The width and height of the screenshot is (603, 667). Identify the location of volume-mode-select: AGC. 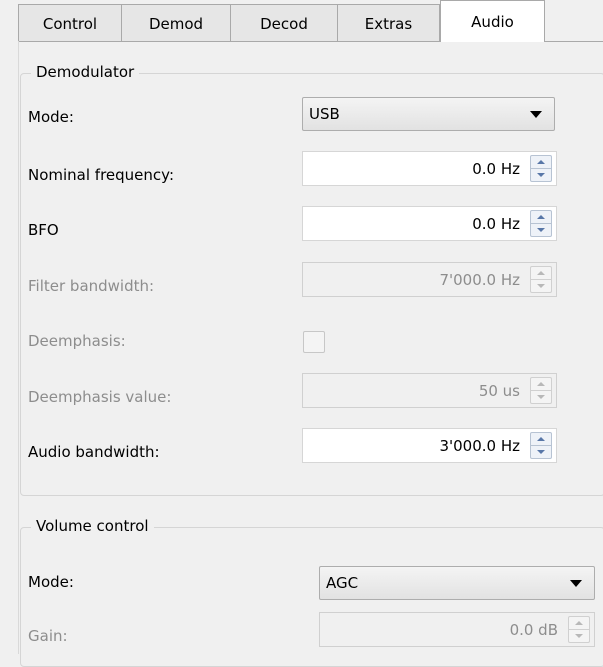
(457, 583).